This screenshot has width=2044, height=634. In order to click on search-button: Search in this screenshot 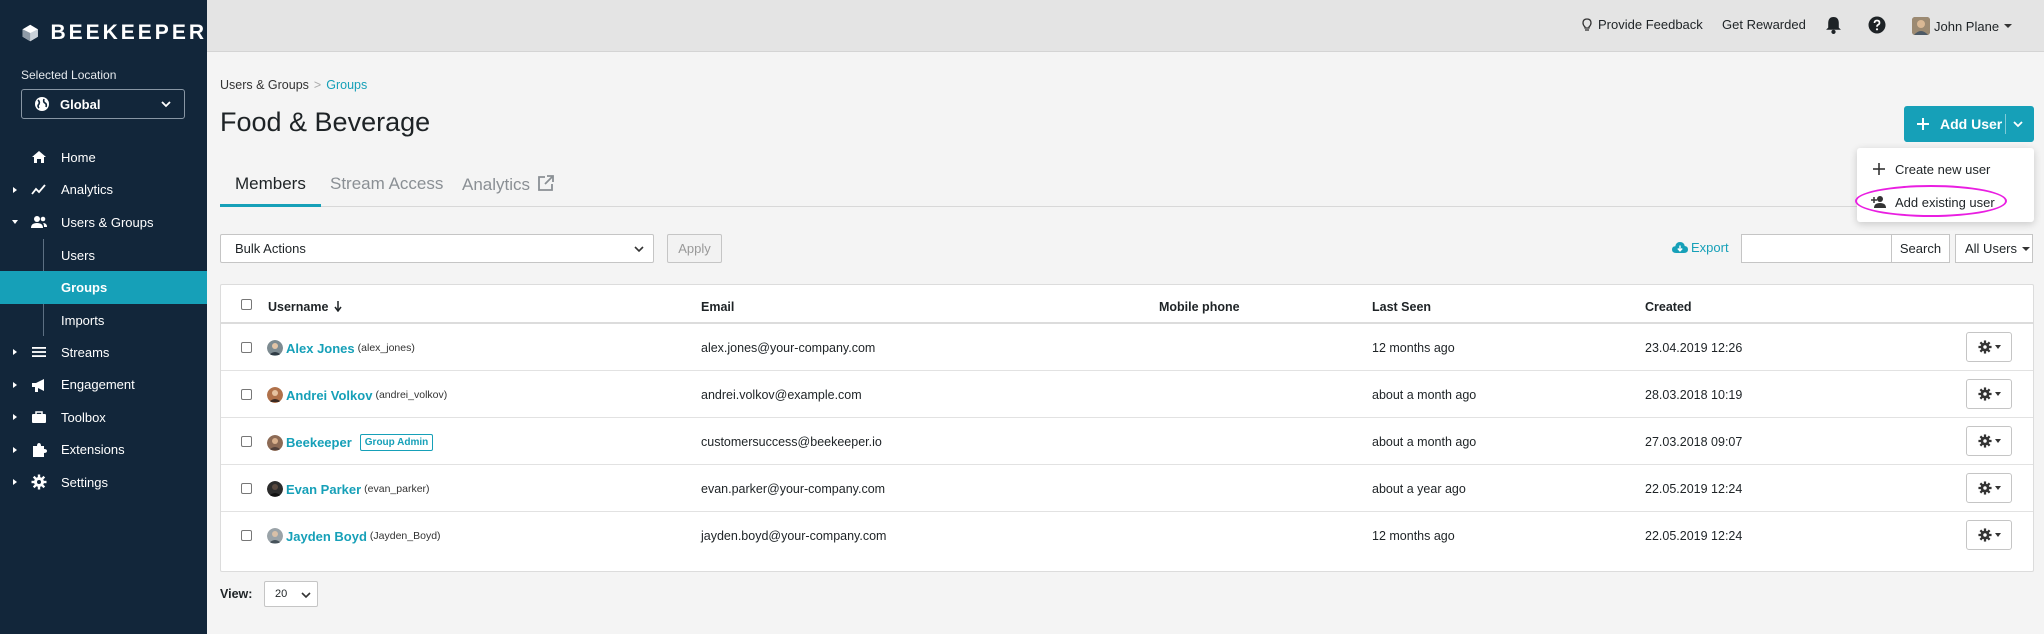, I will do `click(1920, 248)`.